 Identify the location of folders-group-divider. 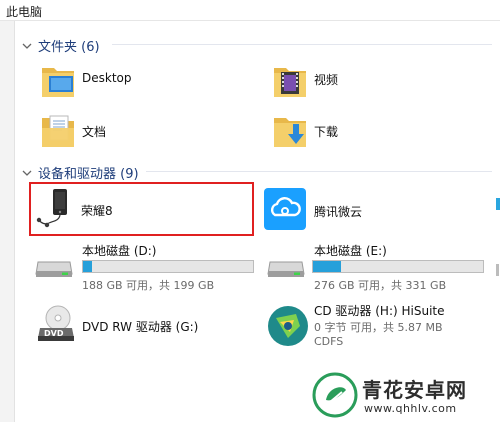
(302, 44).